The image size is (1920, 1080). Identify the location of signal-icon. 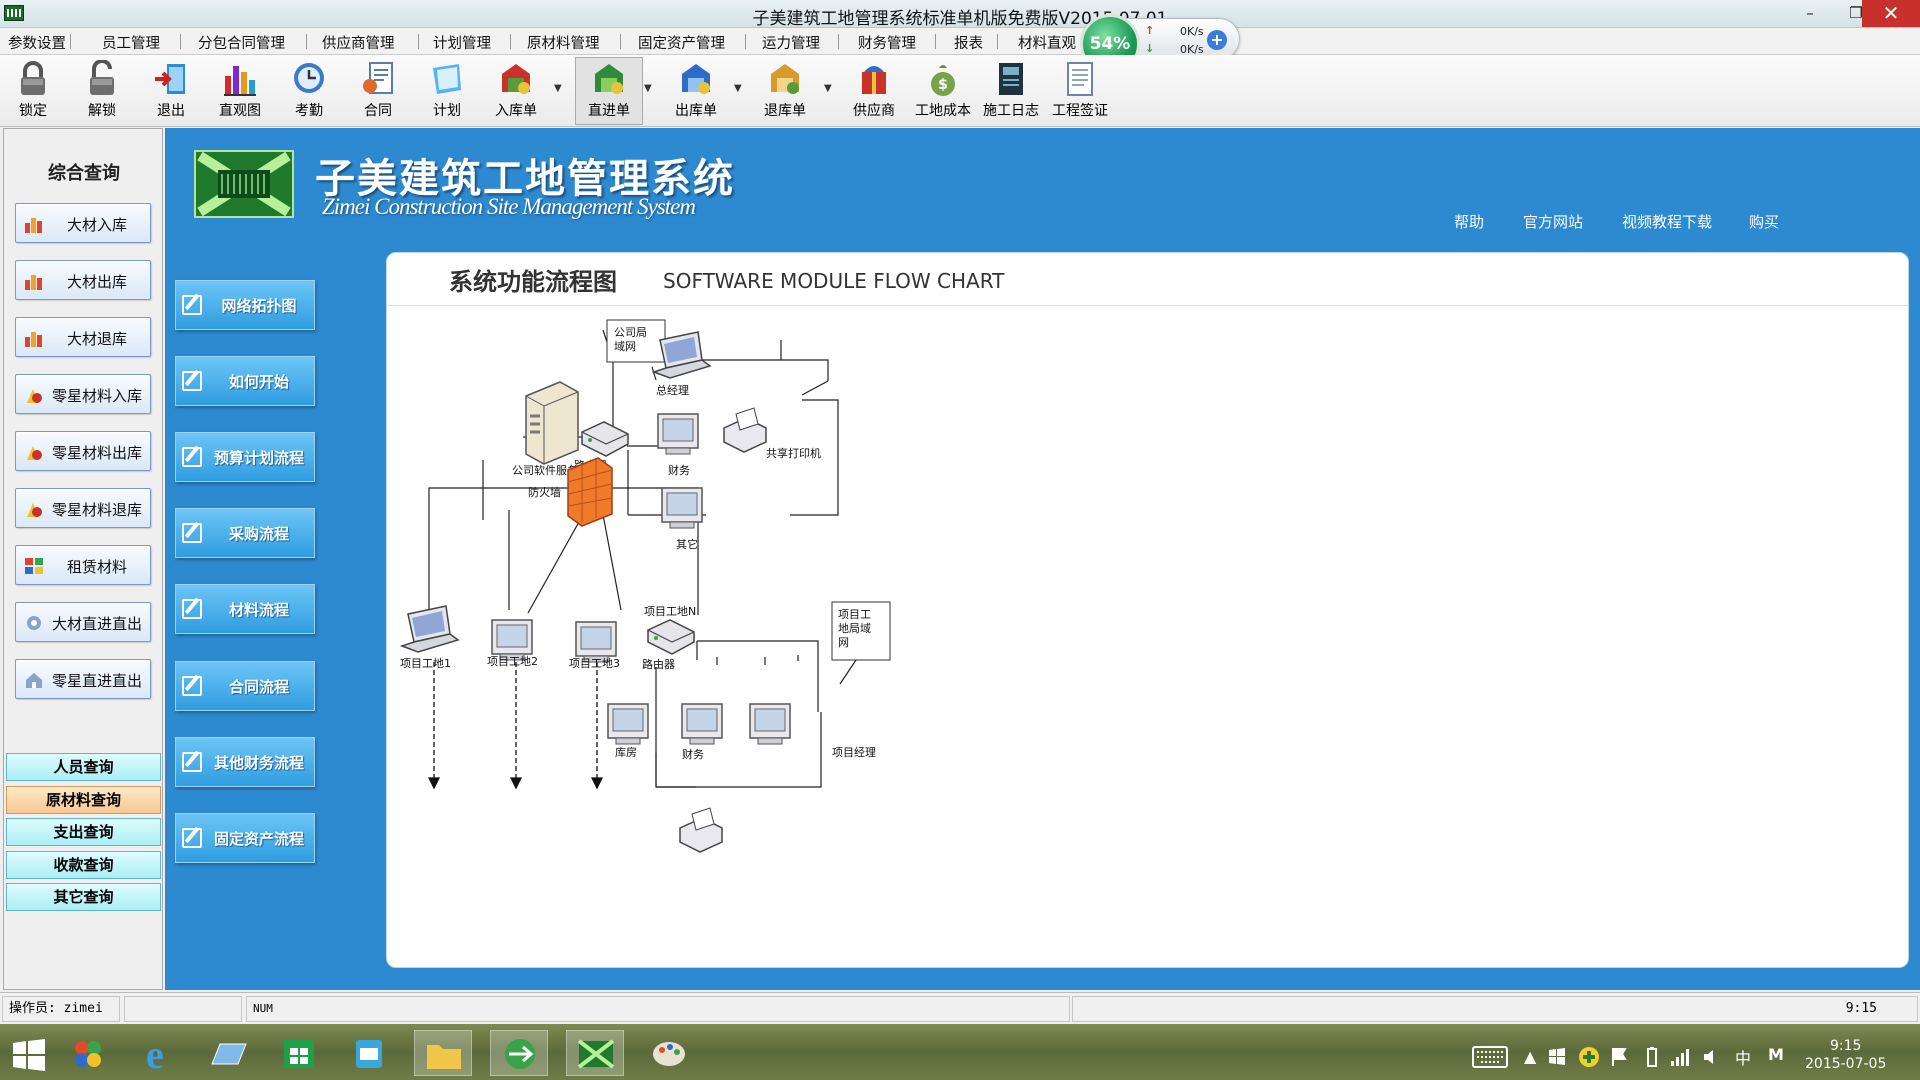
(1680, 1057).